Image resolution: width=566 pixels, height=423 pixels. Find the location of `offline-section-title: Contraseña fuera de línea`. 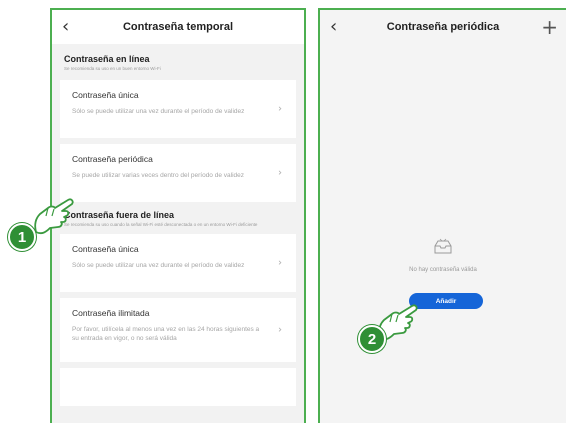

offline-section-title: Contraseña fuera de línea is located at coordinates (119, 215).